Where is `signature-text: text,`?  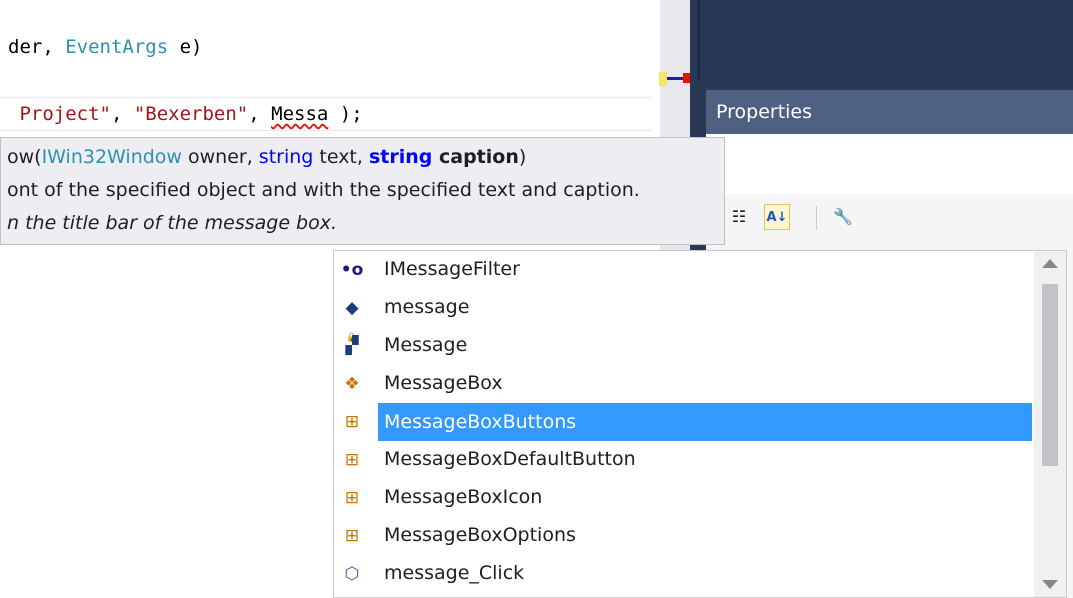
signature-text: text, is located at coordinates (341, 157).